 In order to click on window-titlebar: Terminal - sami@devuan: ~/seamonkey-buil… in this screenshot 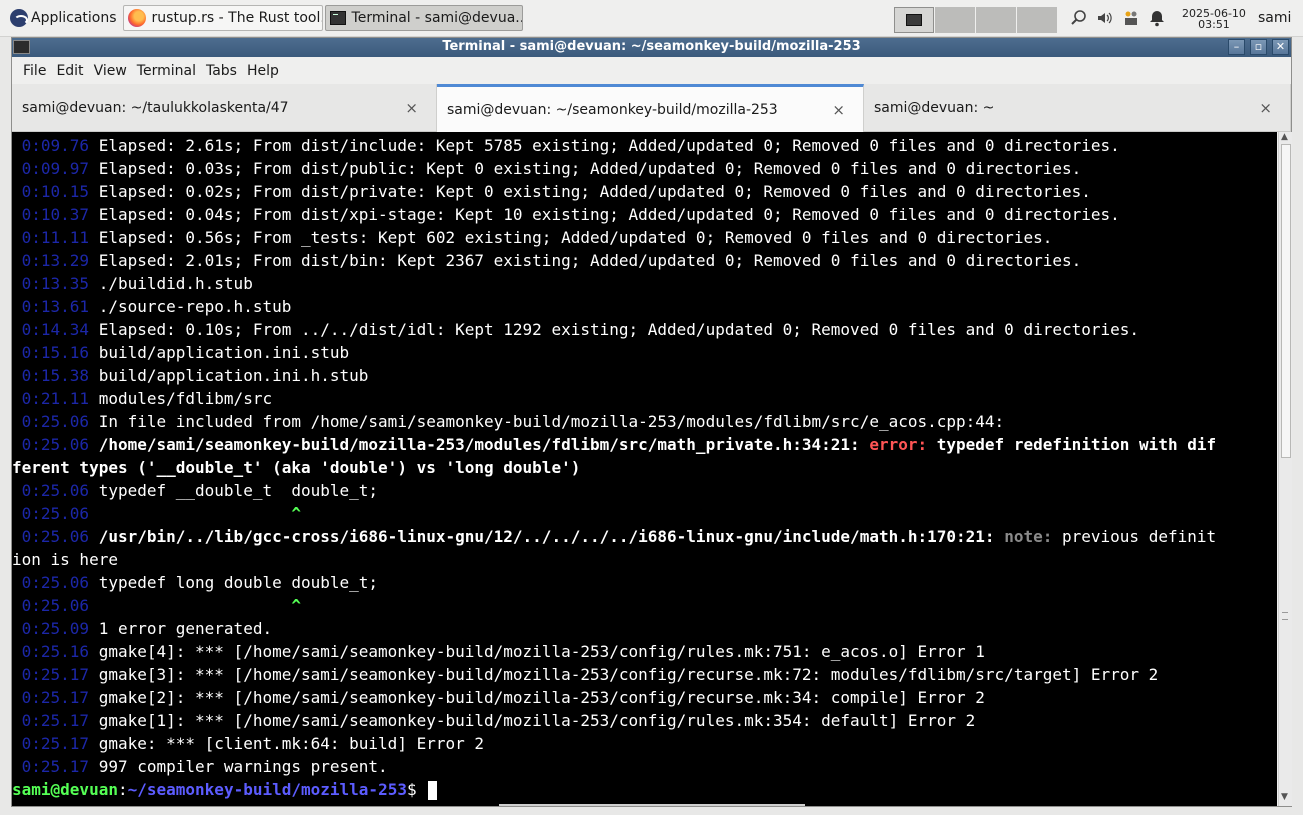, I will do `click(651, 47)`.